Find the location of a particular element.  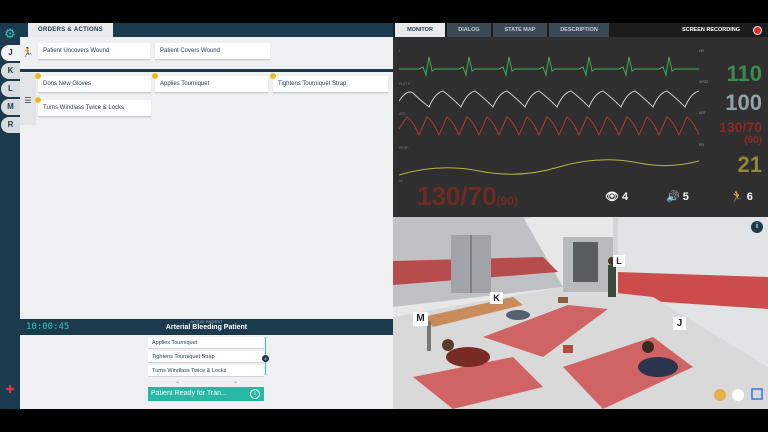

action-card-label: Applies Tourniquet is located at coordinates (185, 84).